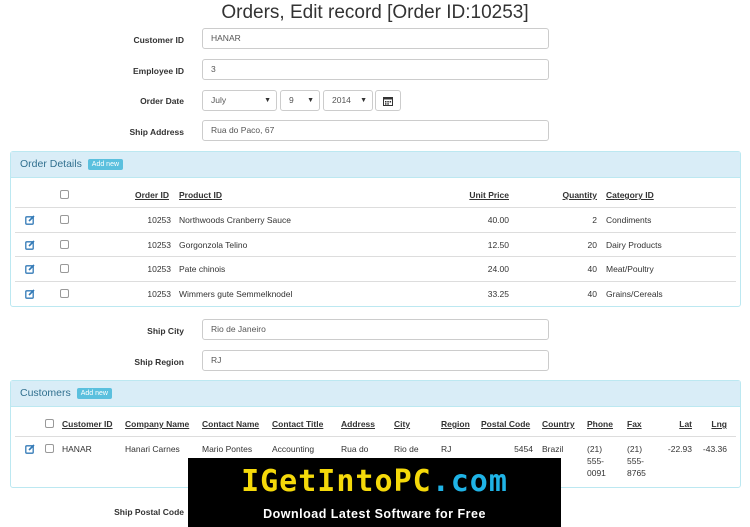 This screenshot has width=750, height=527. I want to click on customer-id-field: HANAR, so click(375, 38).